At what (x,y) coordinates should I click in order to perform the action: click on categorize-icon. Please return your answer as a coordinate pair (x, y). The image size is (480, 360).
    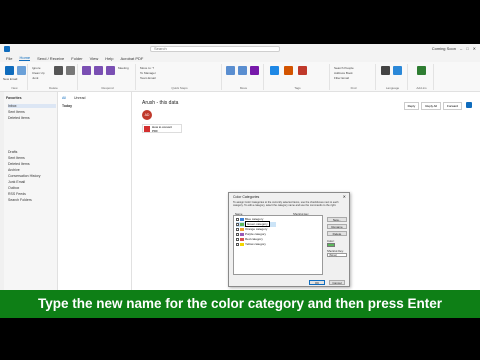
    Looking at the image, I should click on (288, 70).